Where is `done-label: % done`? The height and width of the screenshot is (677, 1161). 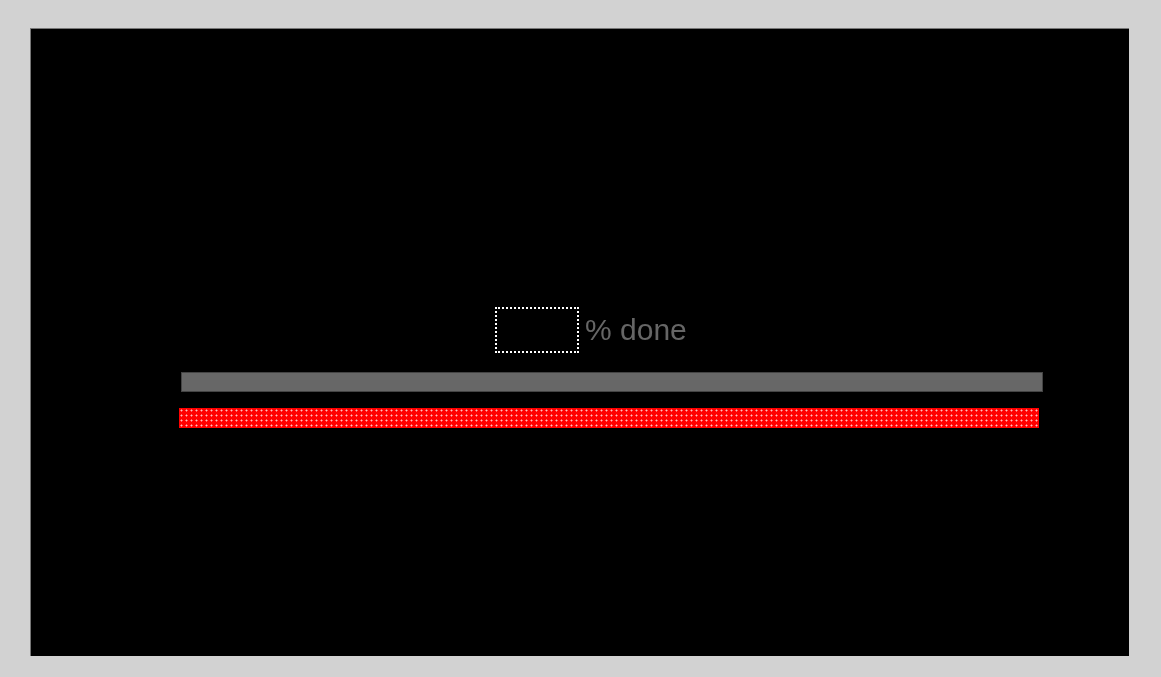
done-label: % done is located at coordinates (636, 330).